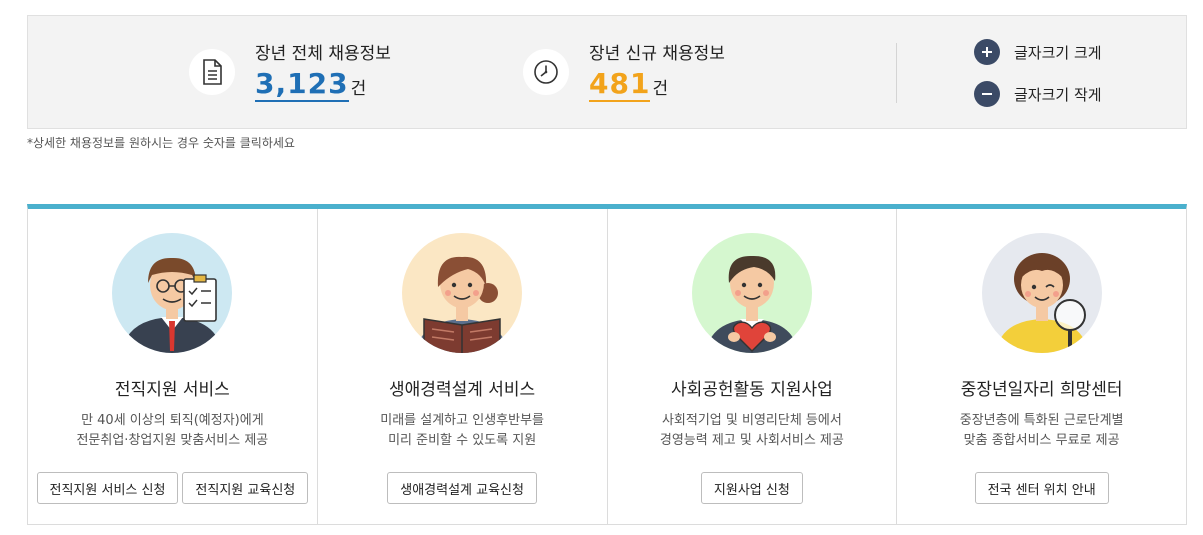 This screenshot has width=1203, height=535. What do you see at coordinates (358, 88) in the screenshot?
I see `total-jobs-unit: 건` at bounding box center [358, 88].